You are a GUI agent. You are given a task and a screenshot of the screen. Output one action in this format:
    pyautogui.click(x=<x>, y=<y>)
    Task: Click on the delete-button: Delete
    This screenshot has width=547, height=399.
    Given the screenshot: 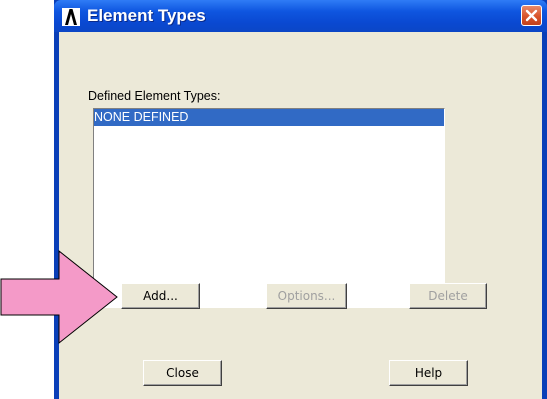 What is the action you would take?
    pyautogui.click(x=448, y=296)
    